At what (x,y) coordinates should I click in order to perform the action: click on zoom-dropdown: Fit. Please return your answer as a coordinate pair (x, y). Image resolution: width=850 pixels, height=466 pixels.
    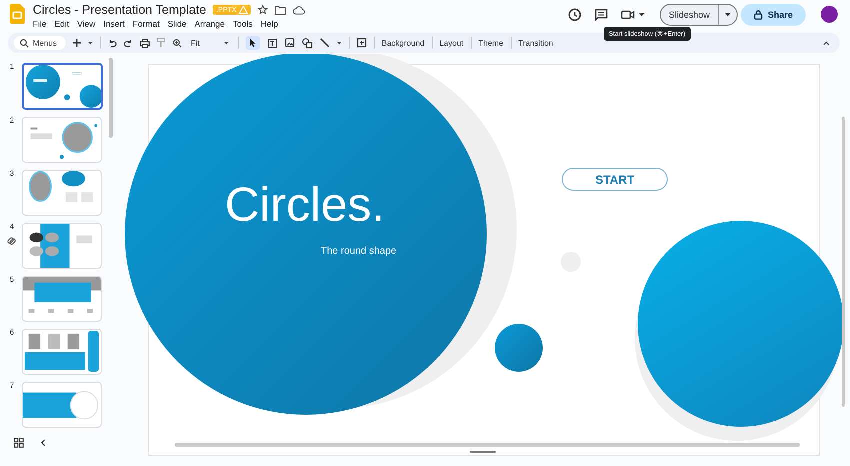
    Looking at the image, I should click on (210, 43).